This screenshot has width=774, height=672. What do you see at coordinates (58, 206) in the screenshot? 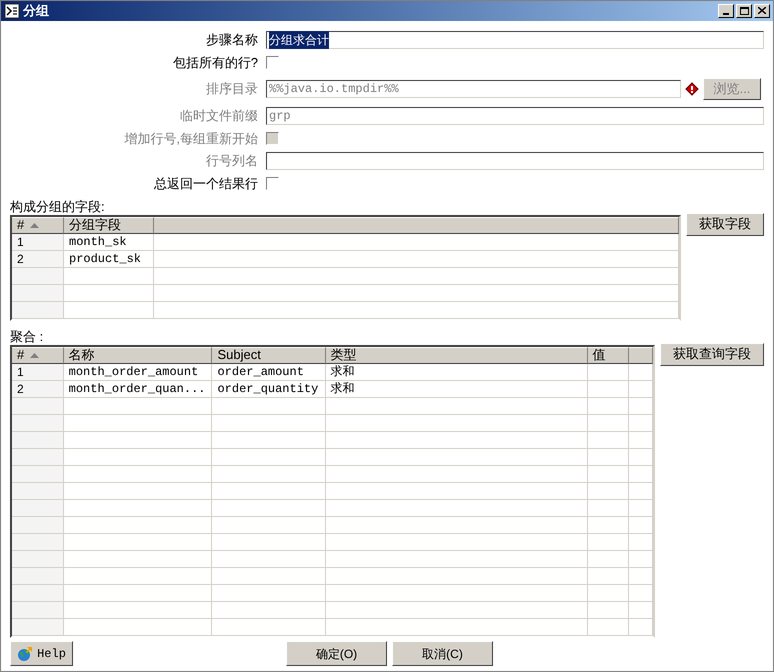
I see `section-label: 构成分组的字段:` at bounding box center [58, 206].